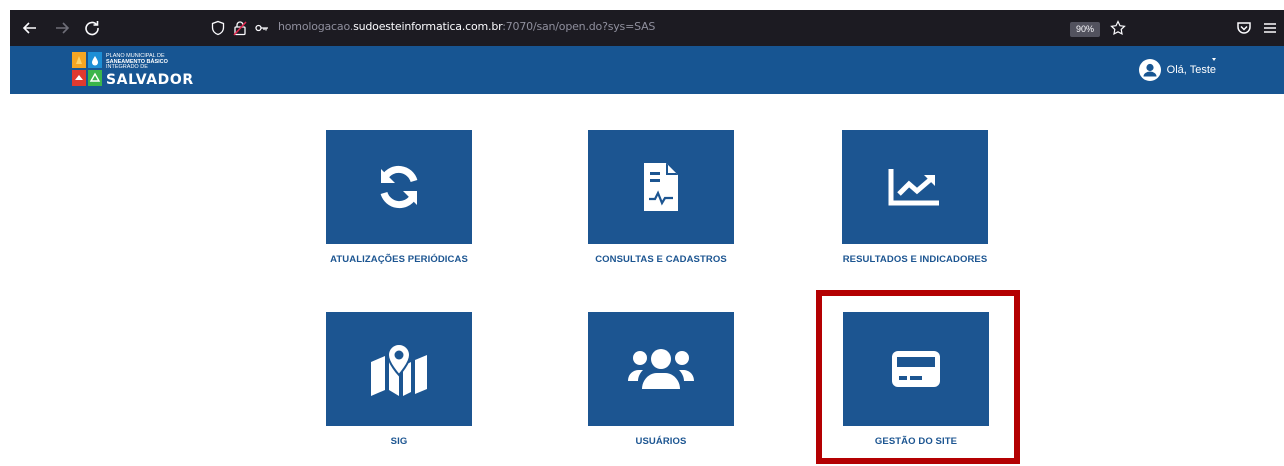 The image size is (1284, 466). I want to click on tile-resultados-e-indicadores, so click(915, 187).